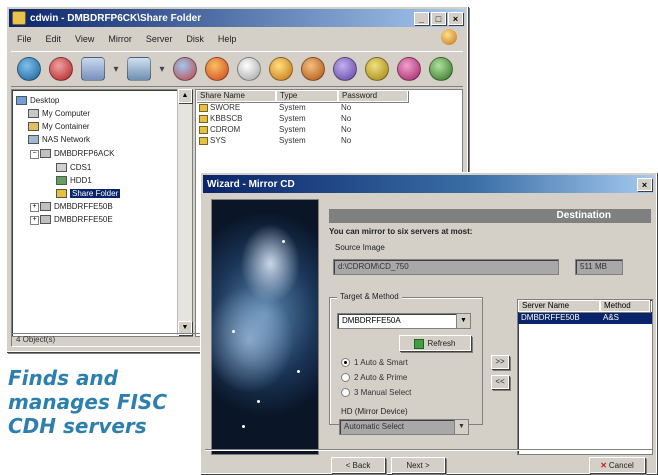 This screenshot has width=658, height=475. What do you see at coordinates (84, 153) in the screenshot?
I see `tree-label: DMBDRFP6ACK` at bounding box center [84, 153].